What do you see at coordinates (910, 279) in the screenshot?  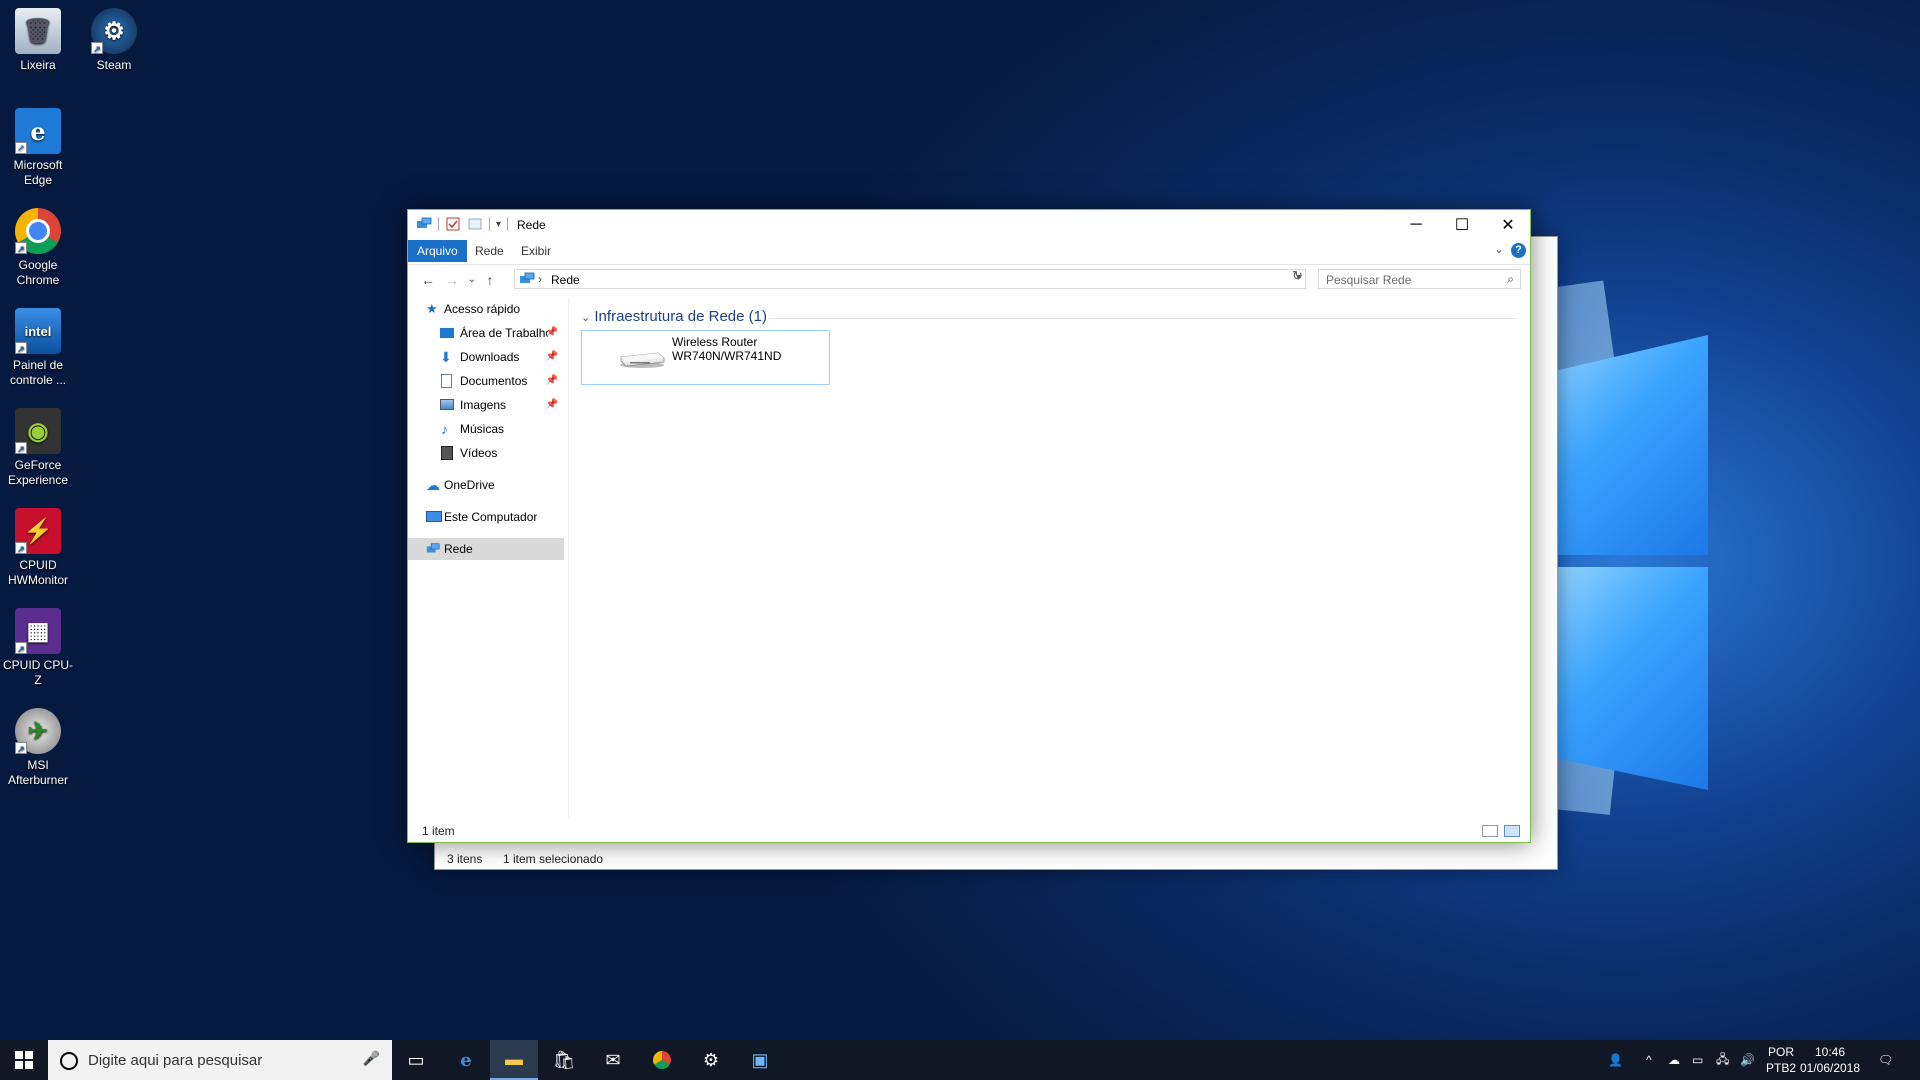 I see `address-bar: › Rede ▾` at bounding box center [910, 279].